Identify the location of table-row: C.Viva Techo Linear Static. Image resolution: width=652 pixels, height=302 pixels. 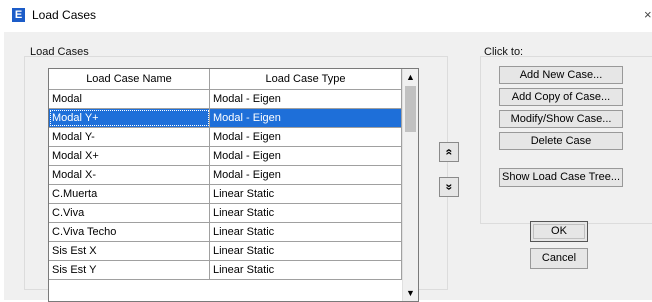
(225, 232).